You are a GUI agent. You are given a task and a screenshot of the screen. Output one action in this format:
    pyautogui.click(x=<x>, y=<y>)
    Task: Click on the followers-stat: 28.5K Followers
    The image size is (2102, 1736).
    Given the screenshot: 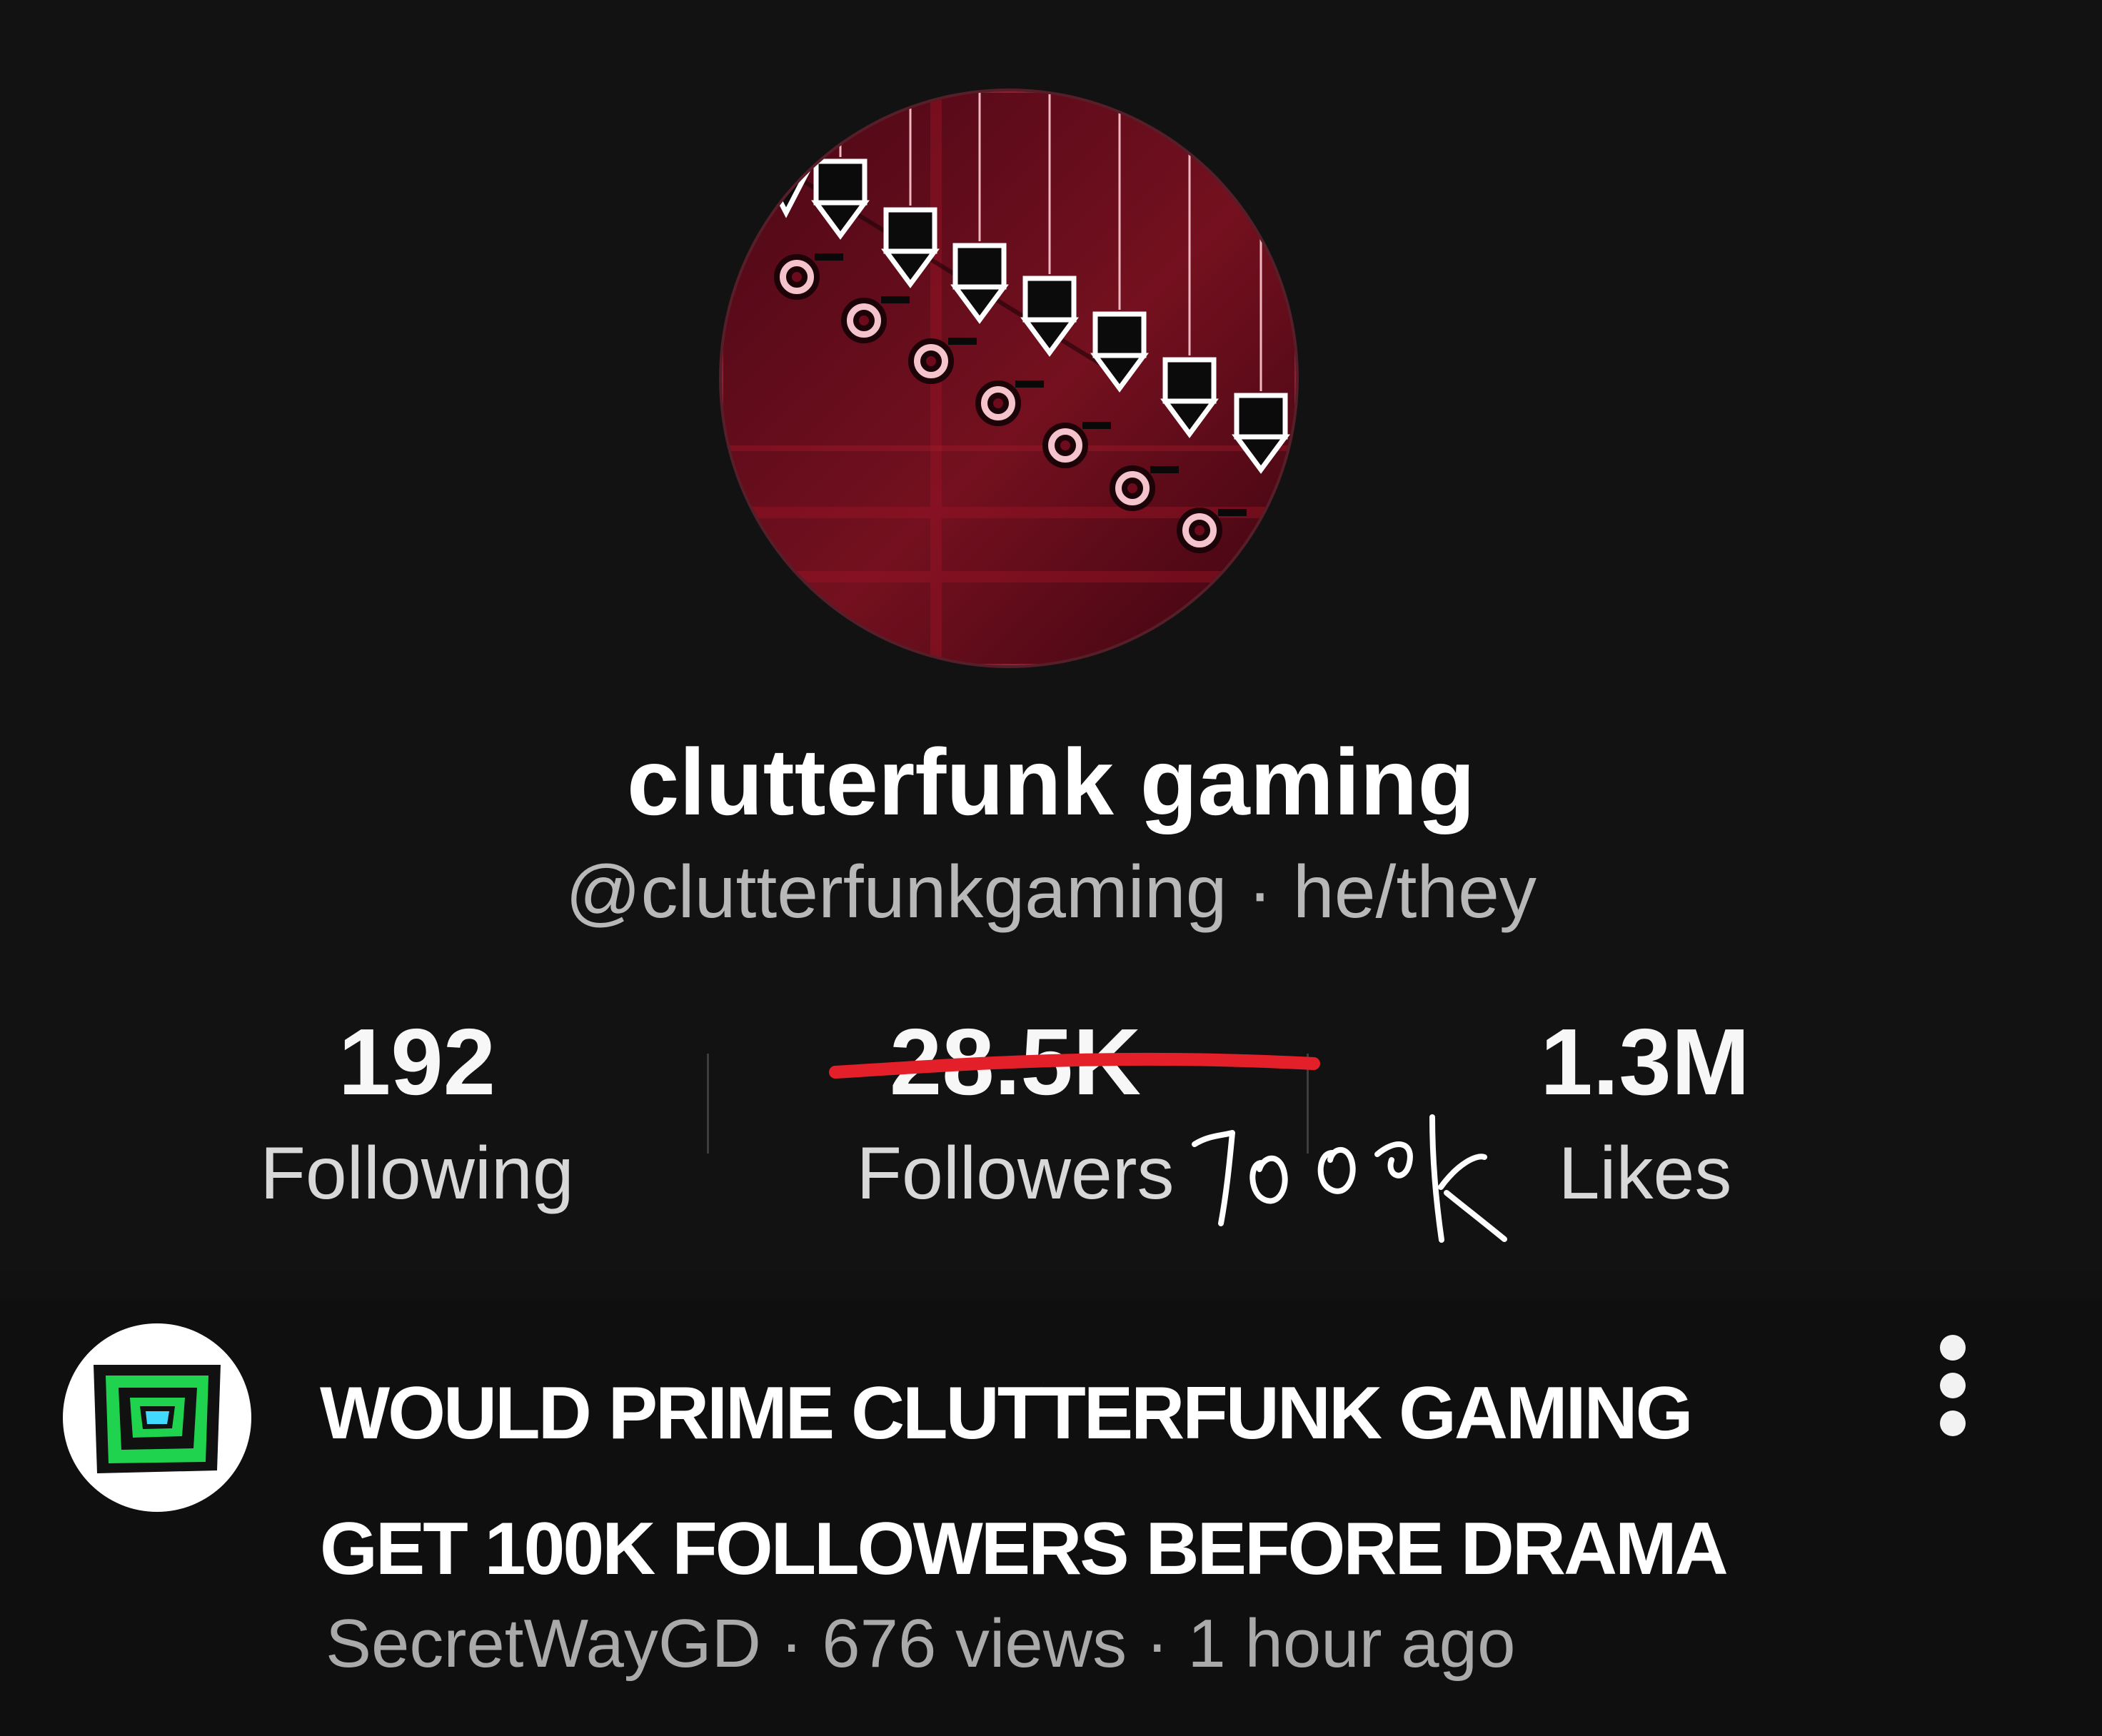 What is the action you would take?
    pyautogui.click(x=1016, y=1113)
    